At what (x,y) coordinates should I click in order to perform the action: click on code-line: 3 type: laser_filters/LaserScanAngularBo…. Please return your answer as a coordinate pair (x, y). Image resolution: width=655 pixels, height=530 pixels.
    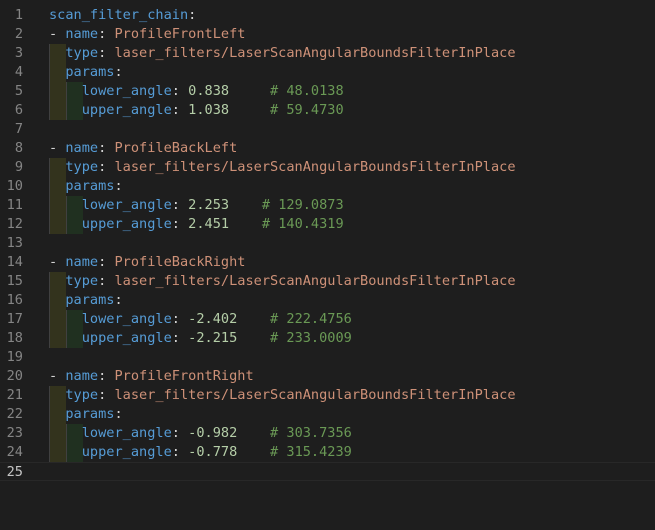
    Looking at the image, I should click on (327, 53).